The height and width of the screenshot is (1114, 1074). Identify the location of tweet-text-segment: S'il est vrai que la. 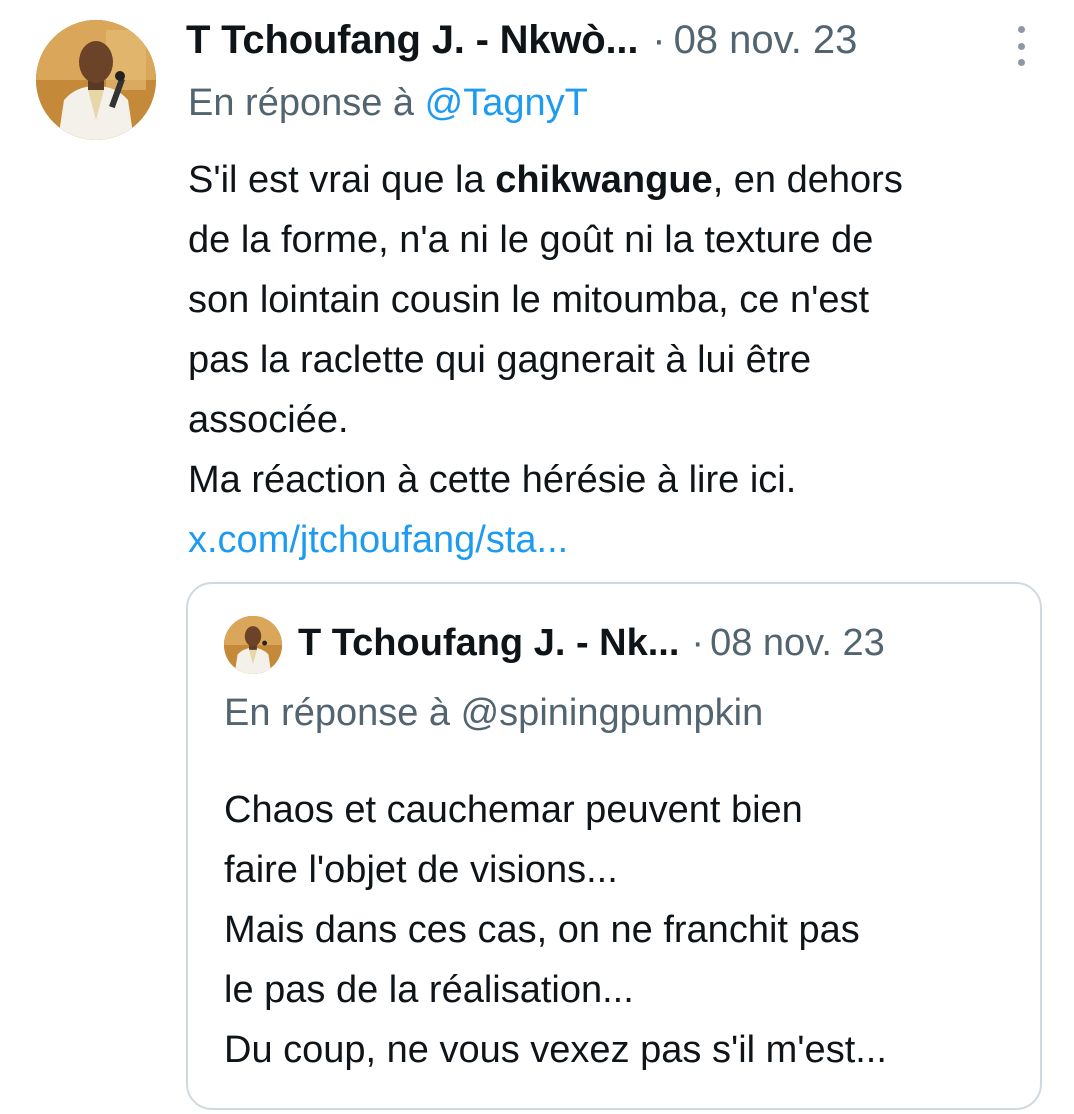
(342, 180).